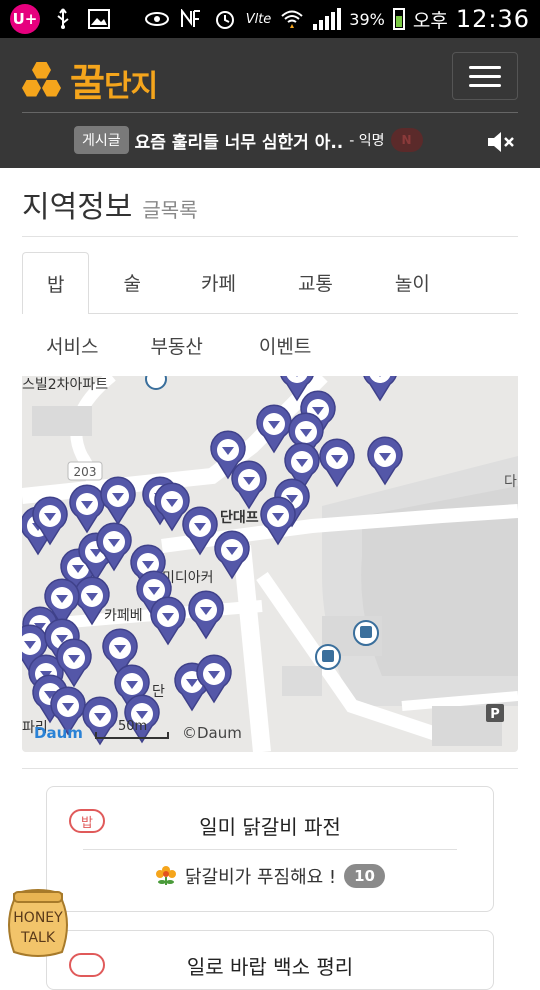  I want to click on tab-bap: 밥, so click(56, 282).